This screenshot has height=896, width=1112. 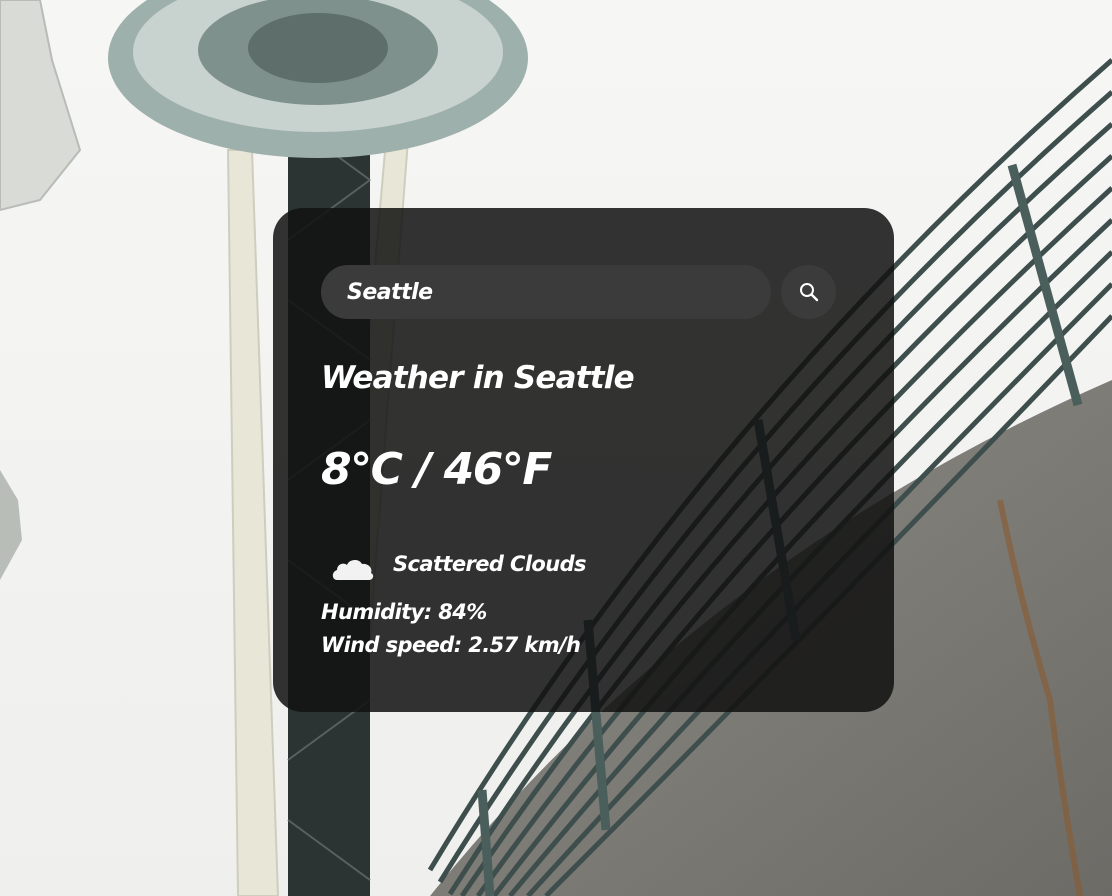 What do you see at coordinates (353, 569) in the screenshot?
I see `cloud-icon` at bounding box center [353, 569].